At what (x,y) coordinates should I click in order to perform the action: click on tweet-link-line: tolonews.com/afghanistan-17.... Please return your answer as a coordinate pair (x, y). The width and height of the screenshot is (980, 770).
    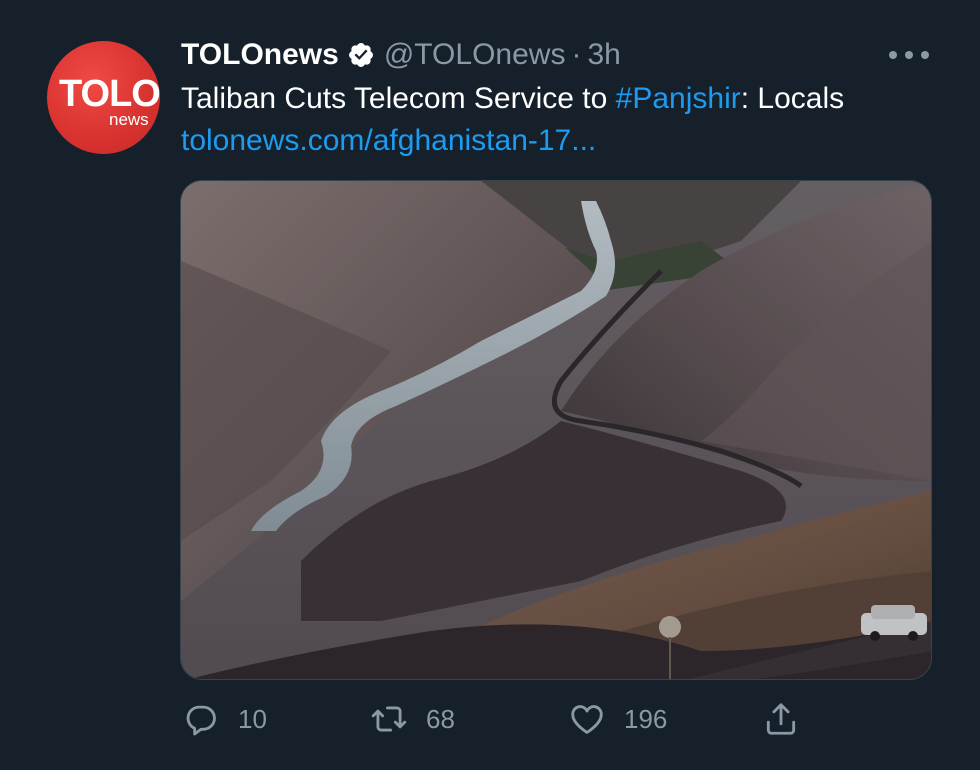
    Looking at the image, I should click on (388, 141).